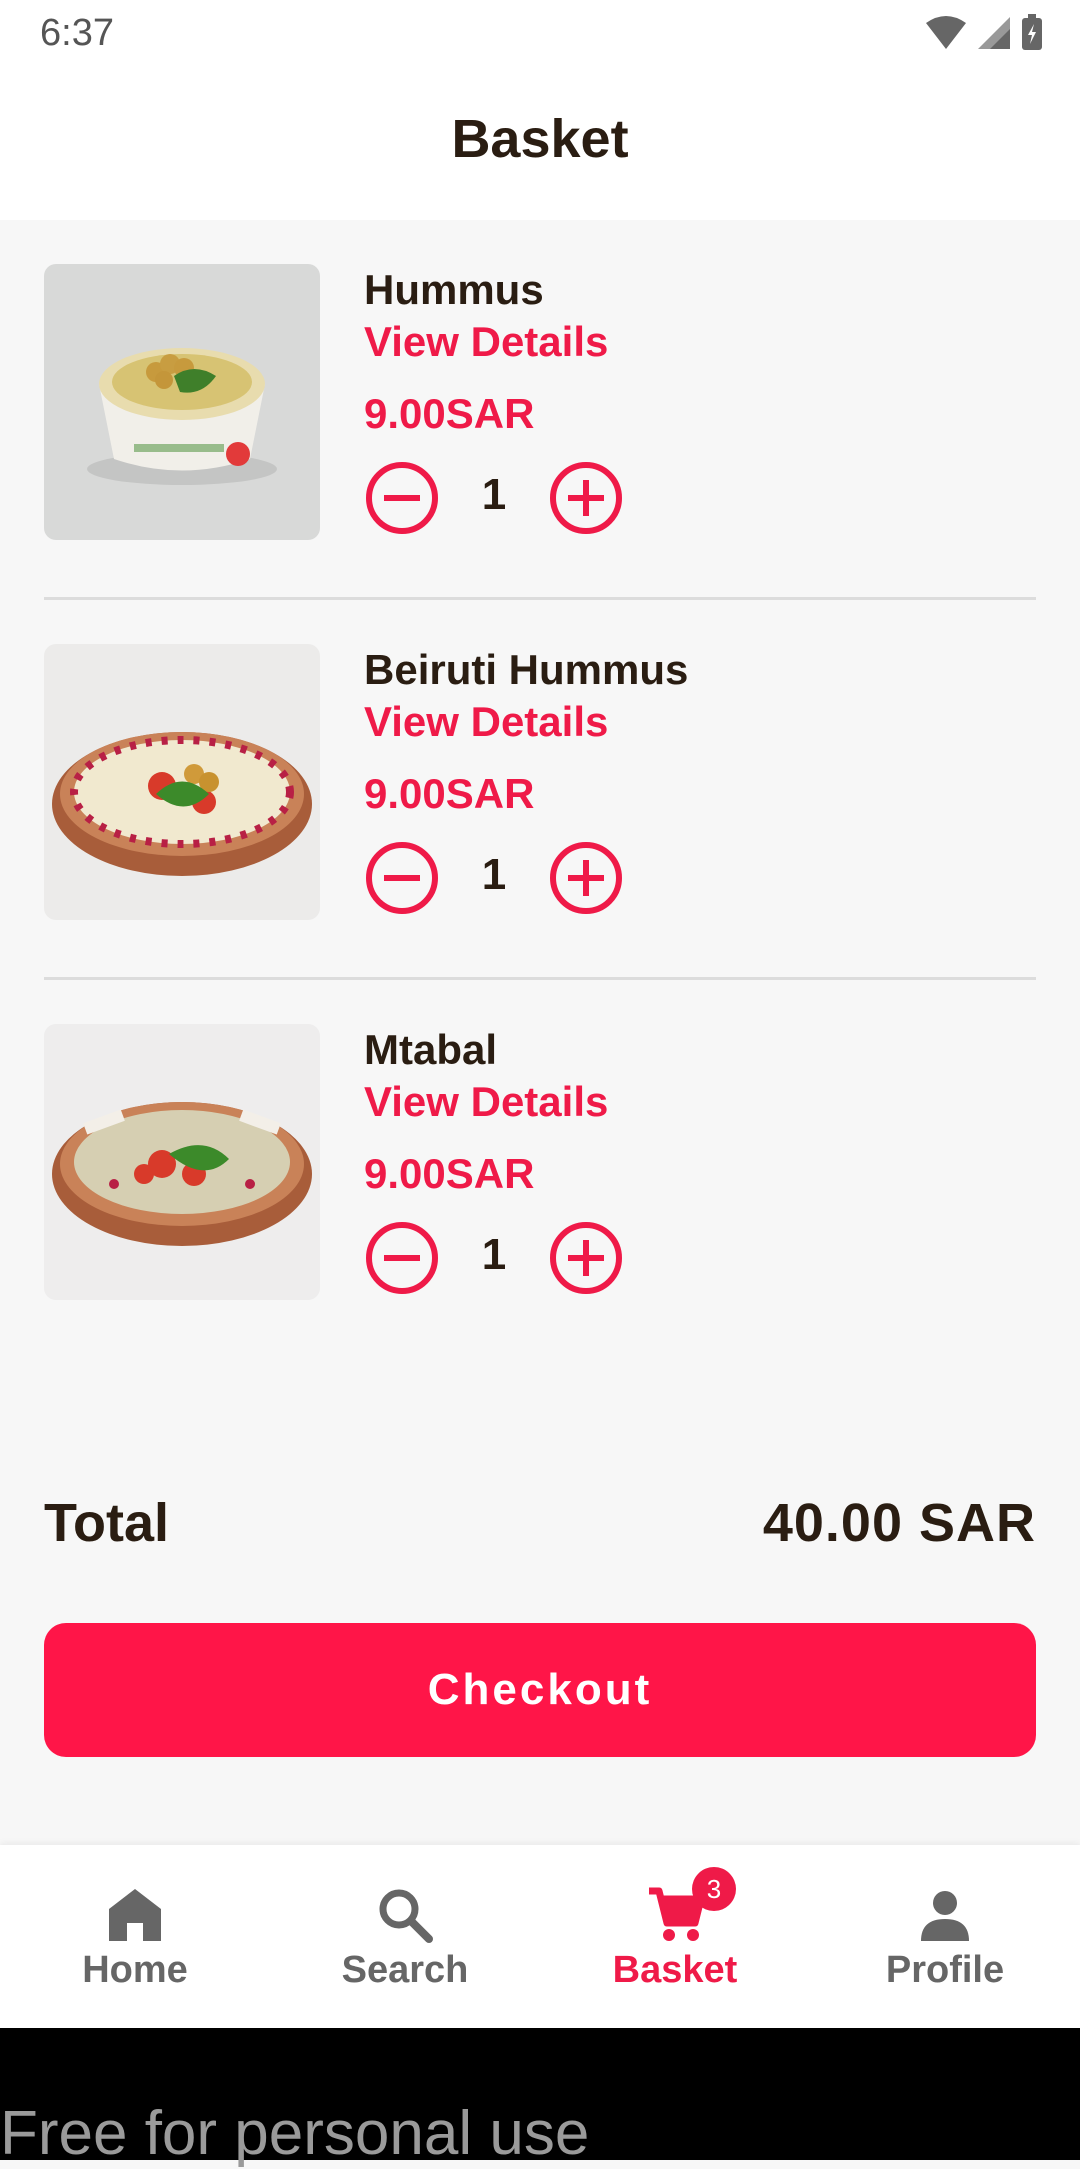  I want to click on watermark-text: Free for personal use, so click(295, 2133).